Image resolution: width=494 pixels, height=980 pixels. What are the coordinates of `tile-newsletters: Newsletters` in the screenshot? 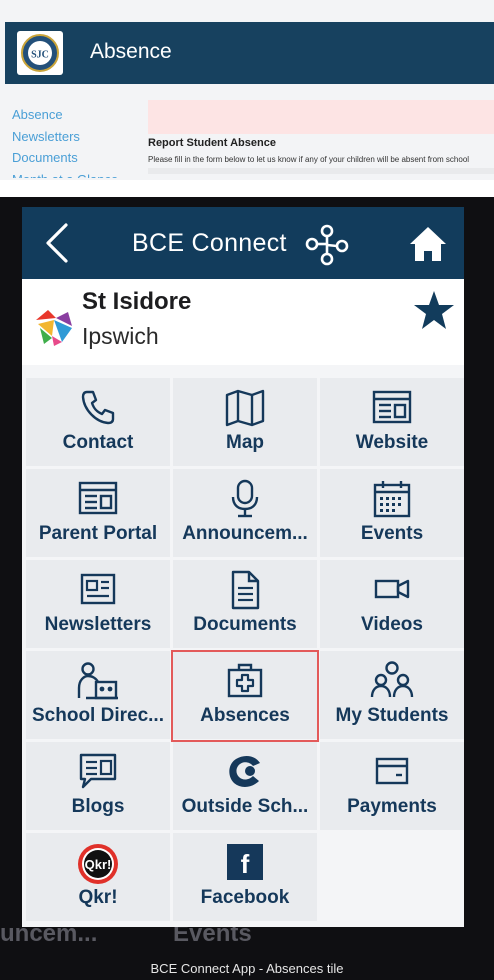 It's located at (98, 604).